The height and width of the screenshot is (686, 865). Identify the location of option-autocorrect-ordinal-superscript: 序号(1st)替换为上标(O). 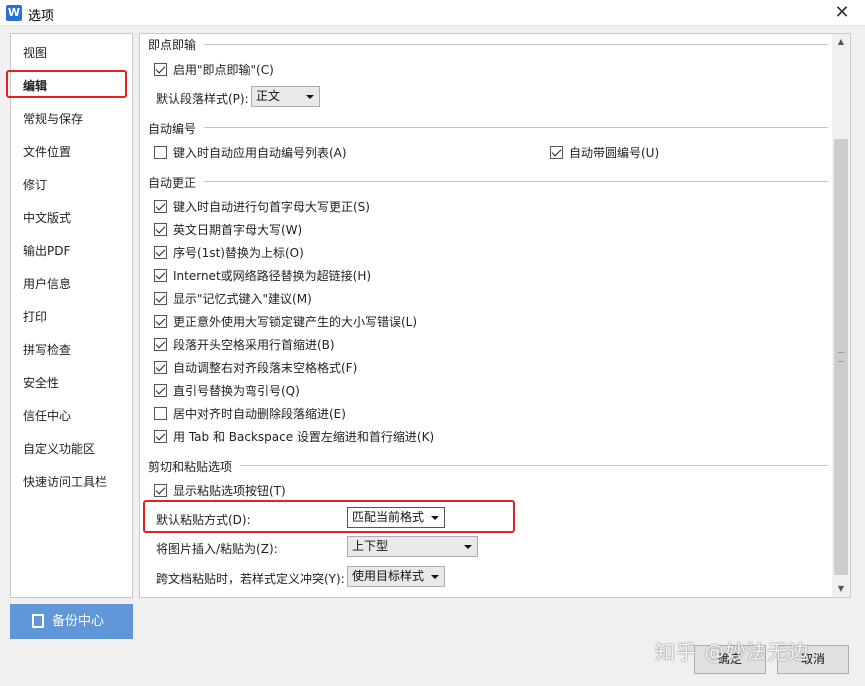
(229, 253).